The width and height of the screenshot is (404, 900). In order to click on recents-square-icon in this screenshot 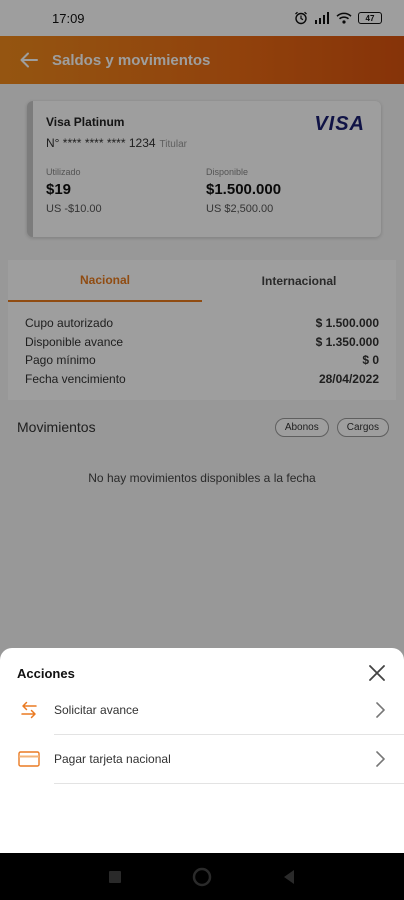, I will do `click(115, 877)`.